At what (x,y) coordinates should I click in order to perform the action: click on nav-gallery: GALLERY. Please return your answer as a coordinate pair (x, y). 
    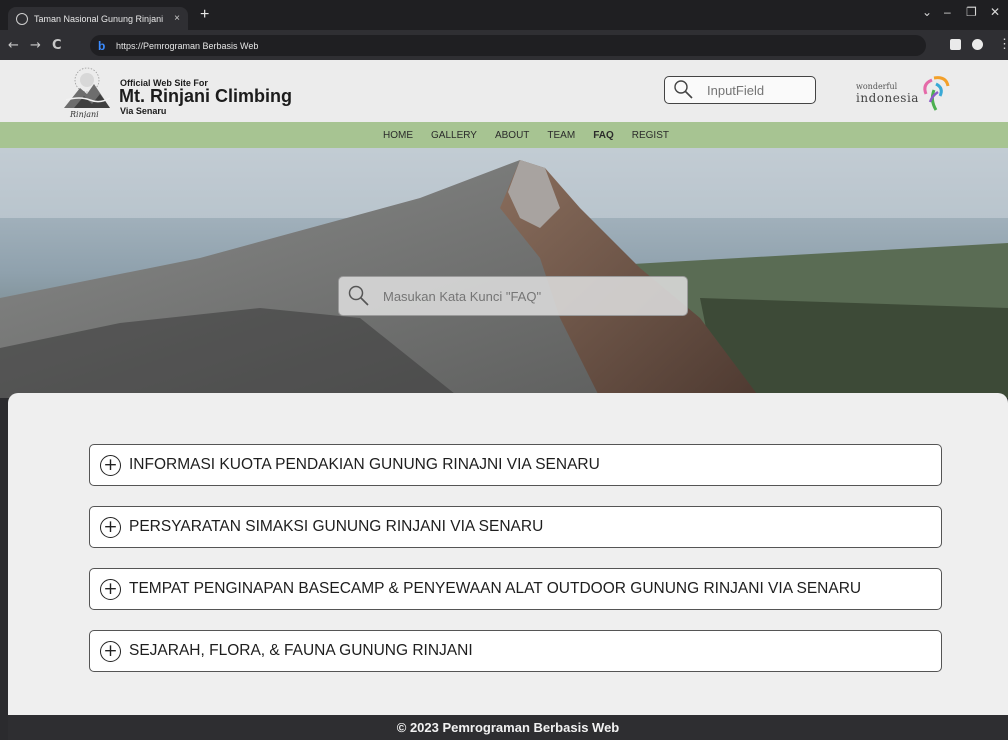
    Looking at the image, I should click on (454, 135).